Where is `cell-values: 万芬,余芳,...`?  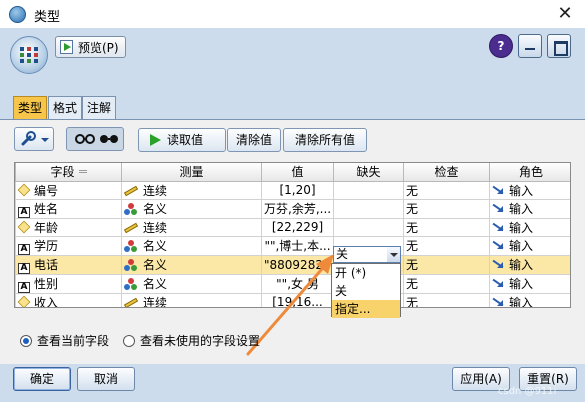 cell-values: 万芬,余芳,... is located at coordinates (297, 208).